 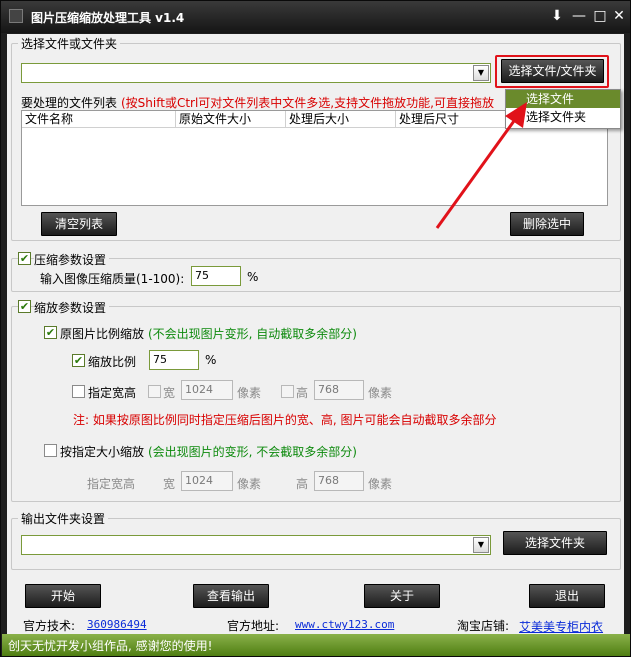 I want to click on shop-link: 艾美美专柜内衣, so click(x=561, y=626).